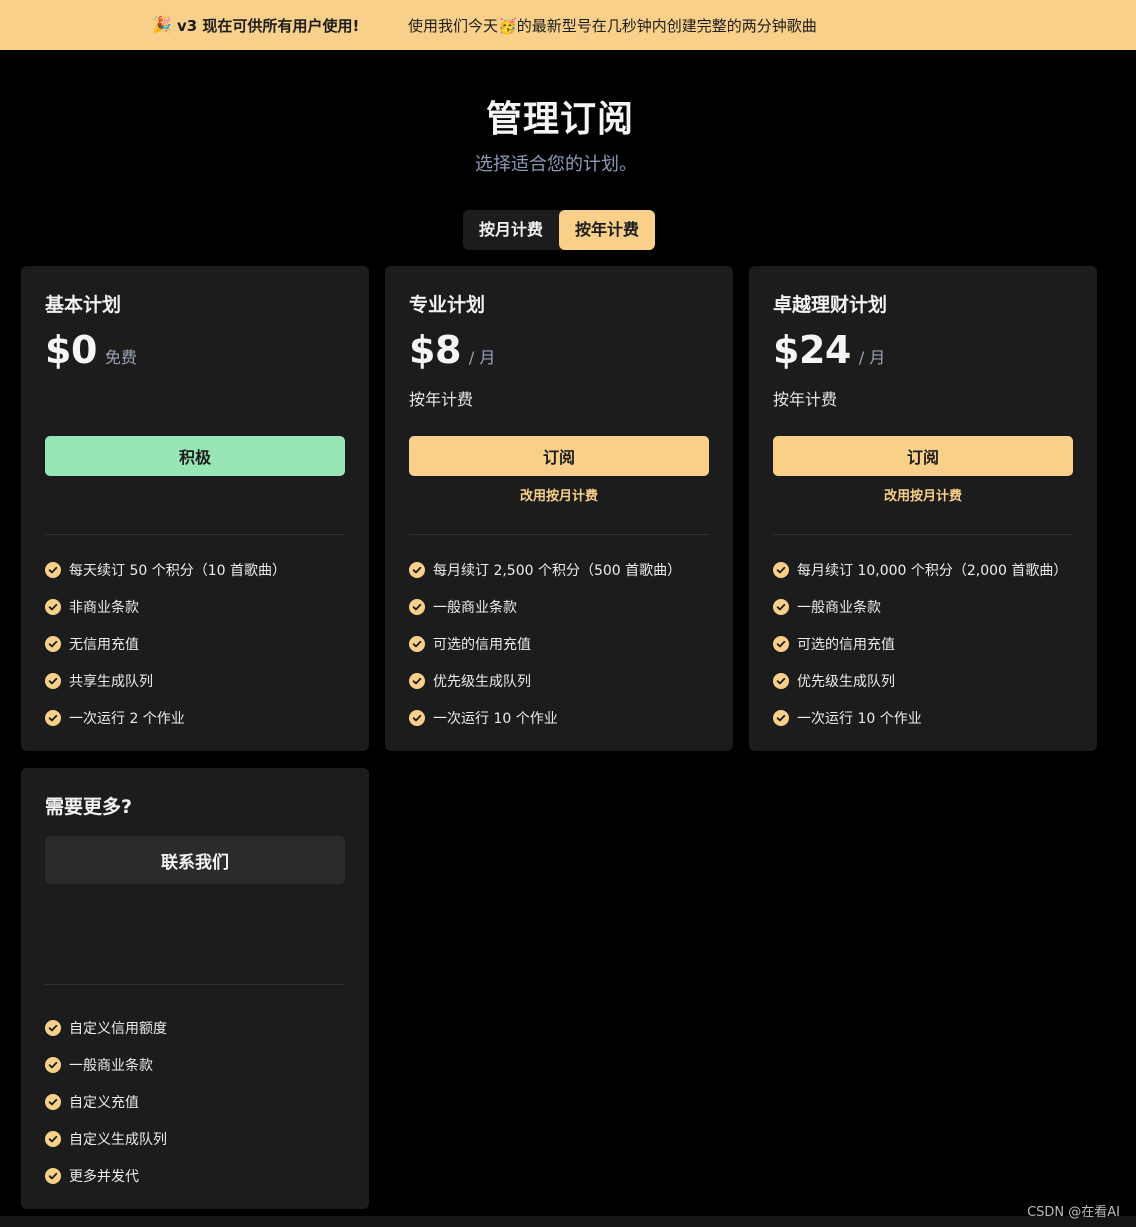  Describe the element at coordinates (607, 230) in the screenshot. I see `yearly-billing-tab: 按年计费` at that location.